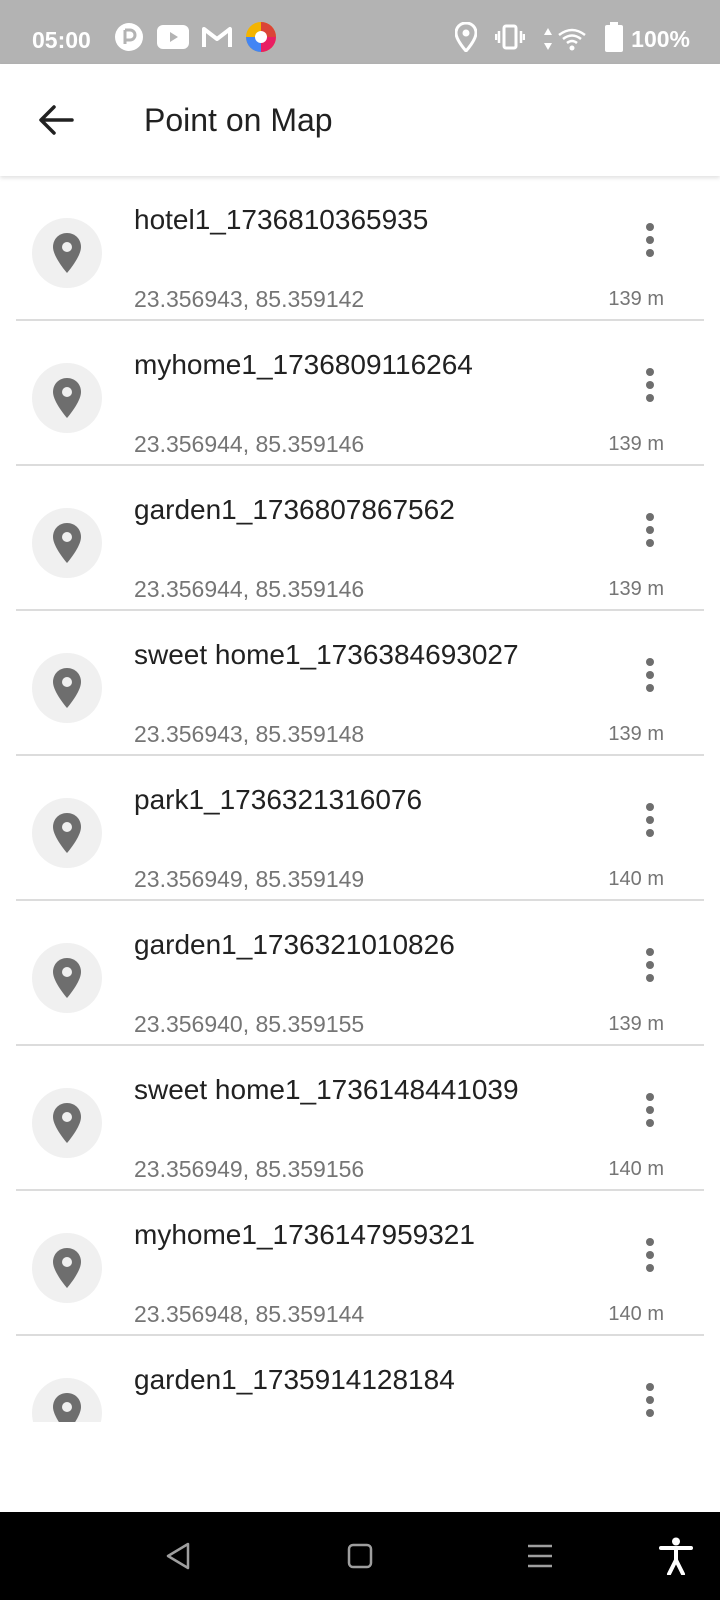 This screenshot has width=720, height=1600. What do you see at coordinates (294, 509) in the screenshot?
I see `point-name: garden1_1736807867562` at bounding box center [294, 509].